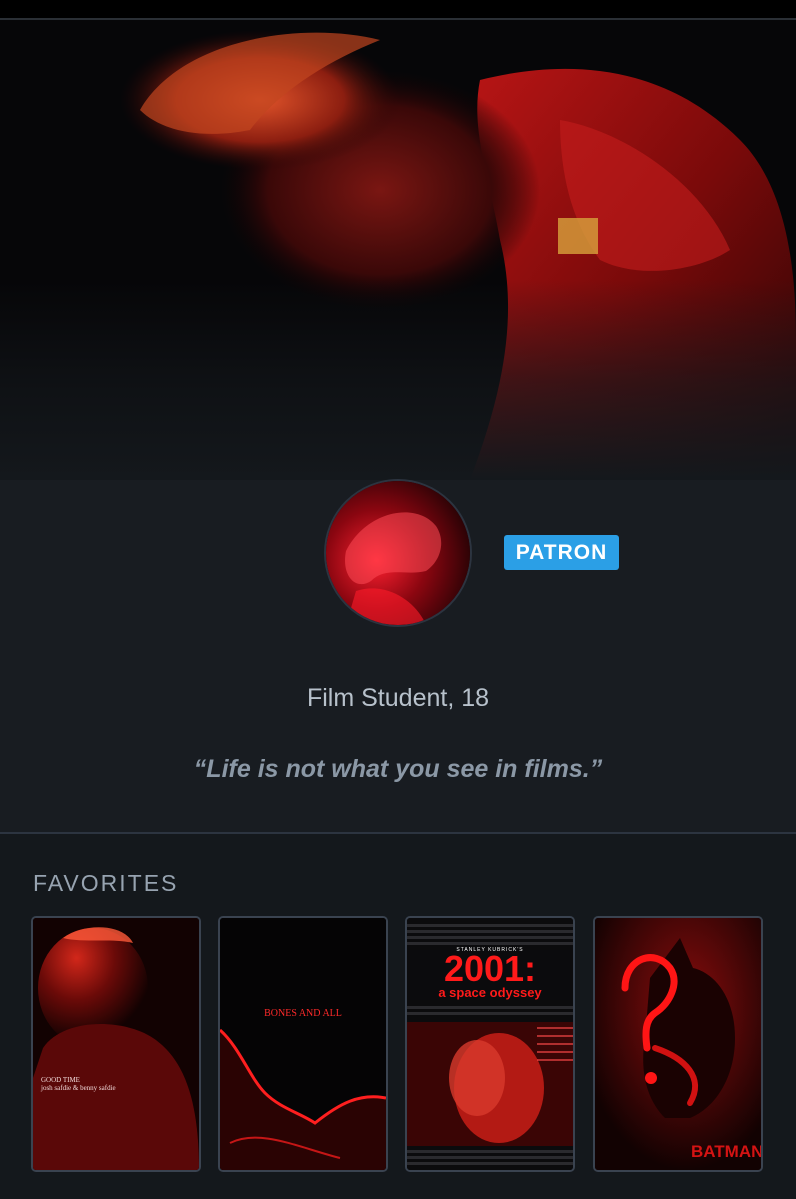 Image resolution: width=796 pixels, height=1199 pixels. I want to click on 2001-title: 2001:, so click(490, 968).